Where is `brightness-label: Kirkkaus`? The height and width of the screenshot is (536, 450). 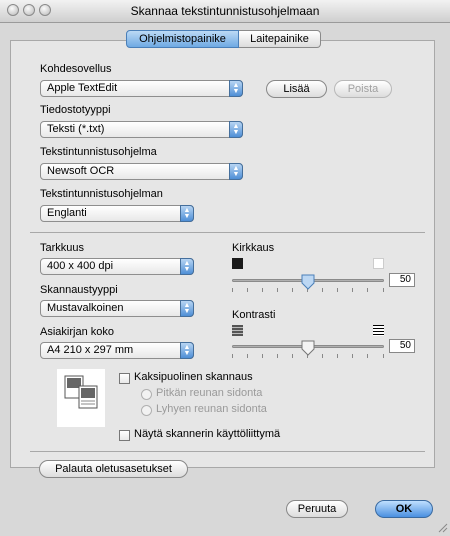
brightness-label: Kirkkaus is located at coordinates (253, 248).